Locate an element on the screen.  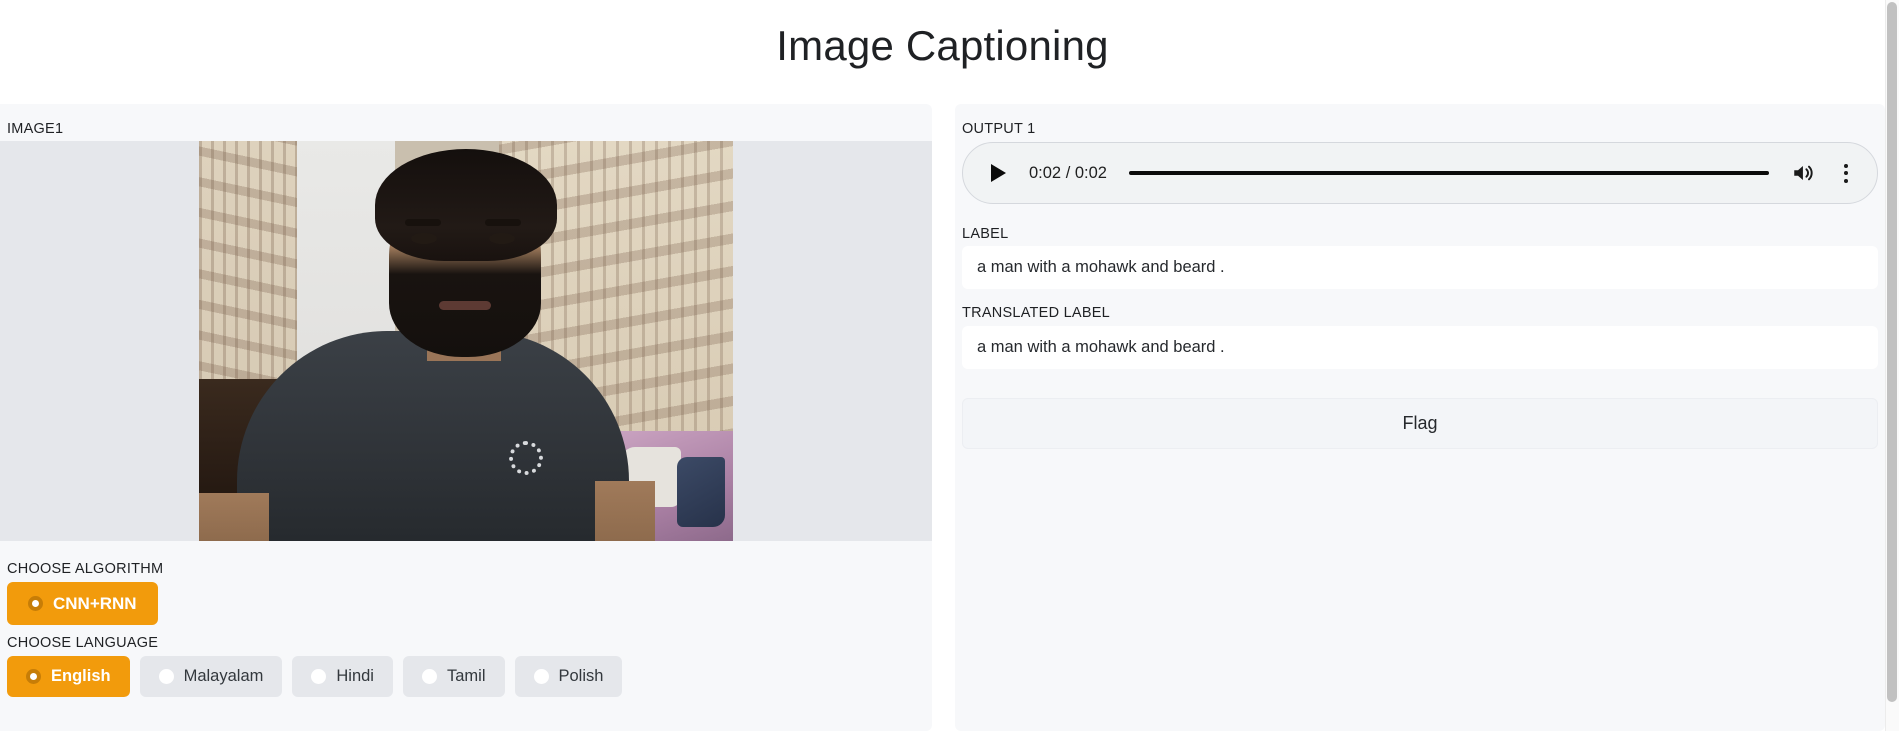
person-eyebrow-right is located at coordinates (503, 222).